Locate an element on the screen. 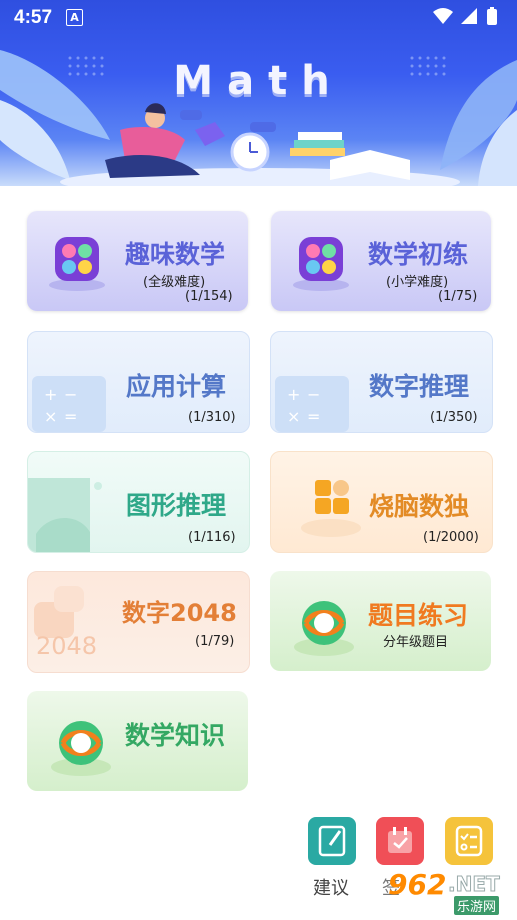 The height and width of the screenshot is (920, 517). card-count: (1/2000) is located at coordinates (451, 537).